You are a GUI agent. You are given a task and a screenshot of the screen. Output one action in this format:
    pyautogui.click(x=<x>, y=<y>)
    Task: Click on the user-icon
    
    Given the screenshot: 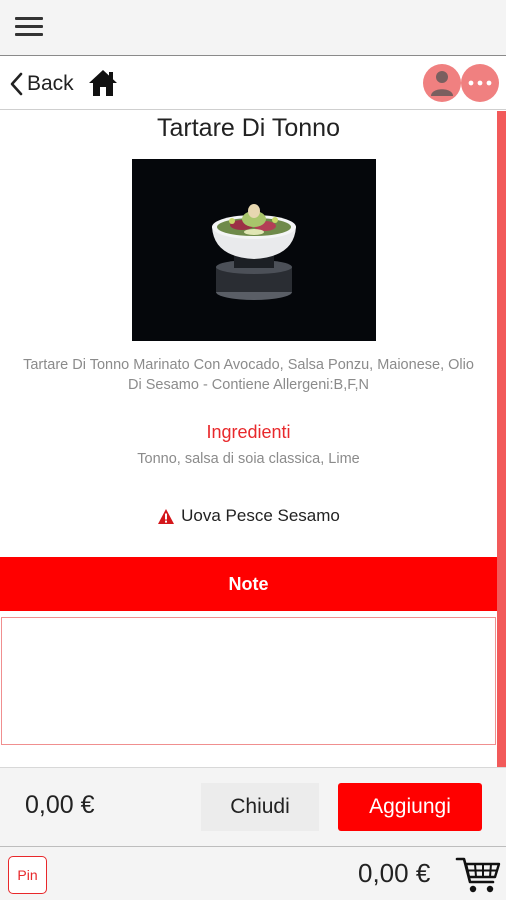 What is the action you would take?
    pyautogui.click(x=442, y=83)
    